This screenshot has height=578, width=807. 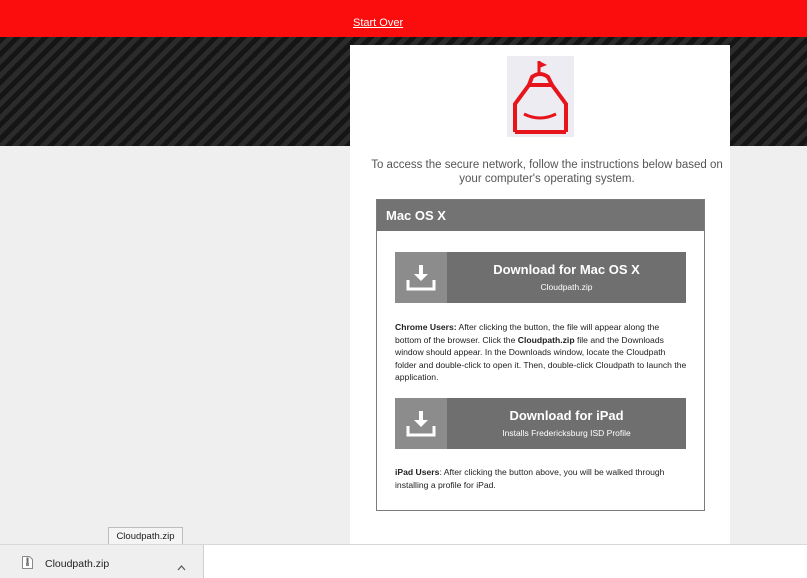 I want to click on chrome-users-label: Chrome Users:, so click(x=426, y=327).